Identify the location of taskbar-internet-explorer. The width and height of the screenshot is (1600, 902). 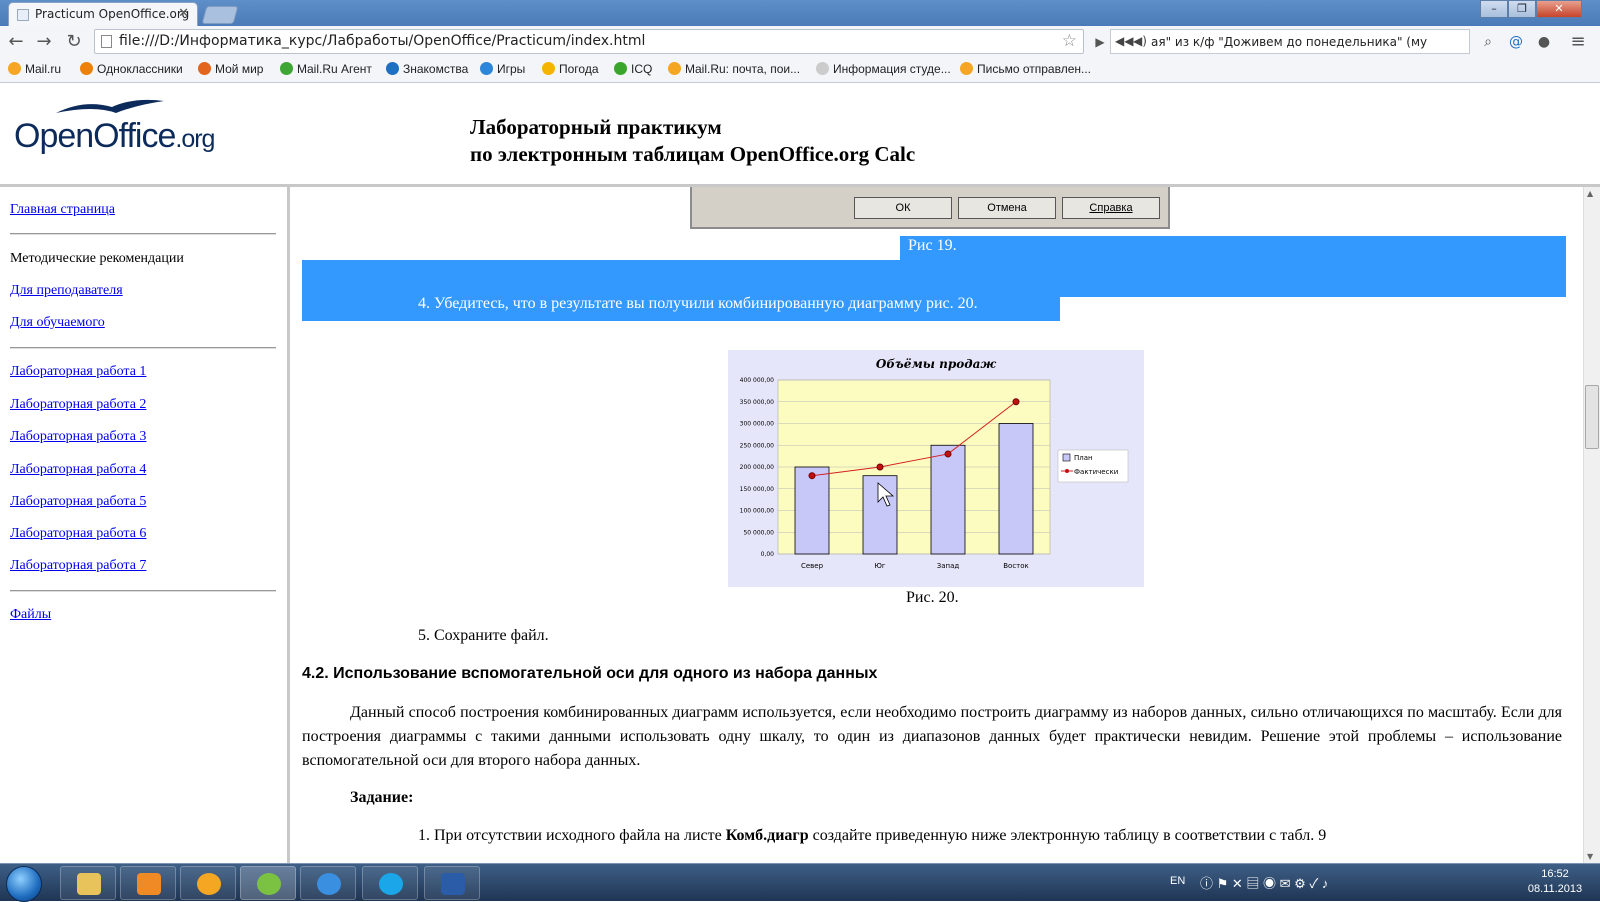
(328, 883).